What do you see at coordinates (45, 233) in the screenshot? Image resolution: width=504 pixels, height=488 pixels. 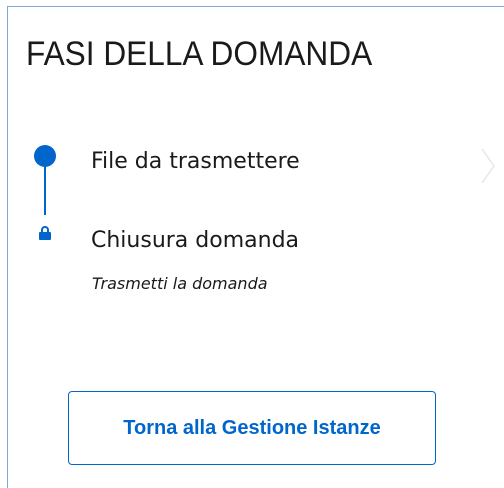 I see `lock-icon` at bounding box center [45, 233].